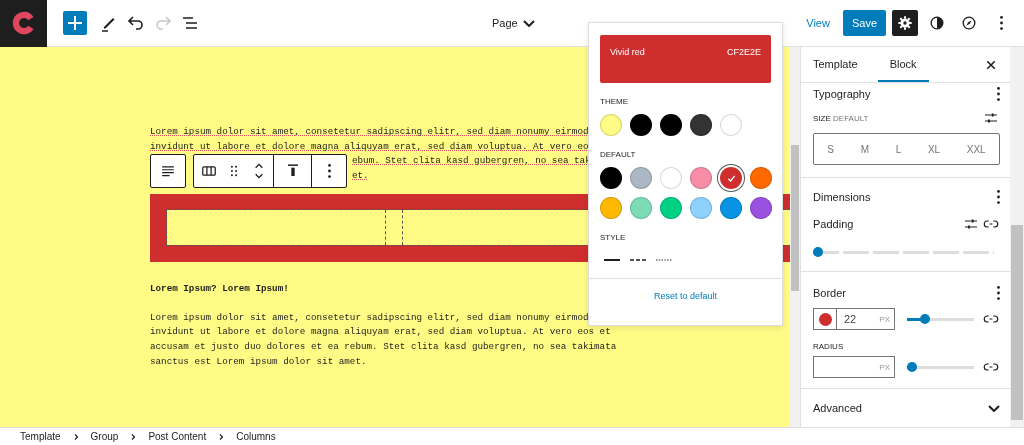 The image size is (1024, 445). I want to click on text-line: invidunt ut labore et dolore magna aliquyam erat, sed diam voluptua. At vero eos et, so click(380, 332).